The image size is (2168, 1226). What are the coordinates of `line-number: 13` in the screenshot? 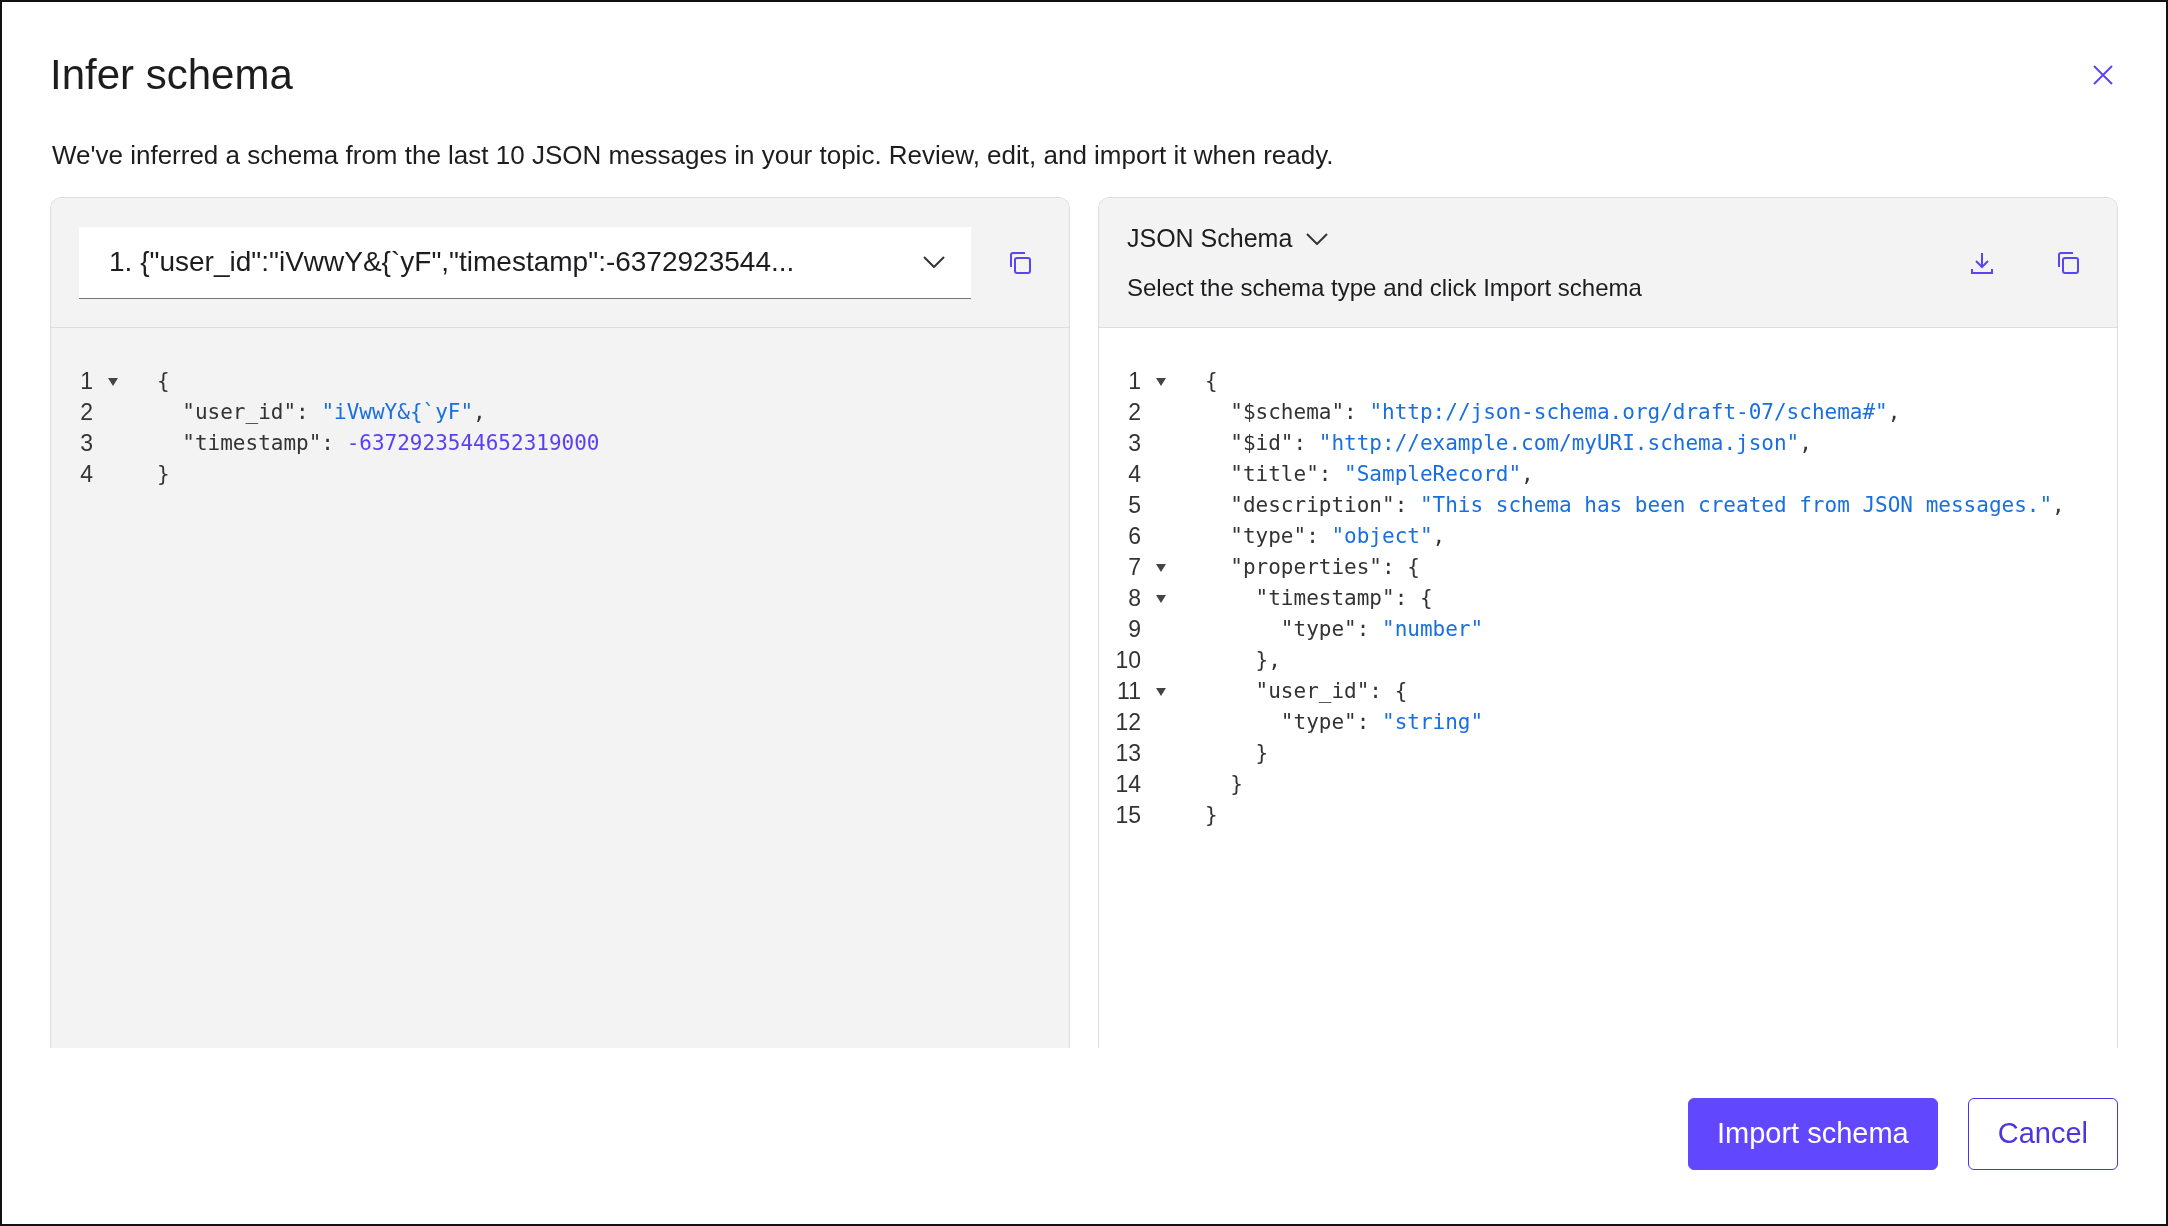 It's located at (1127, 754).